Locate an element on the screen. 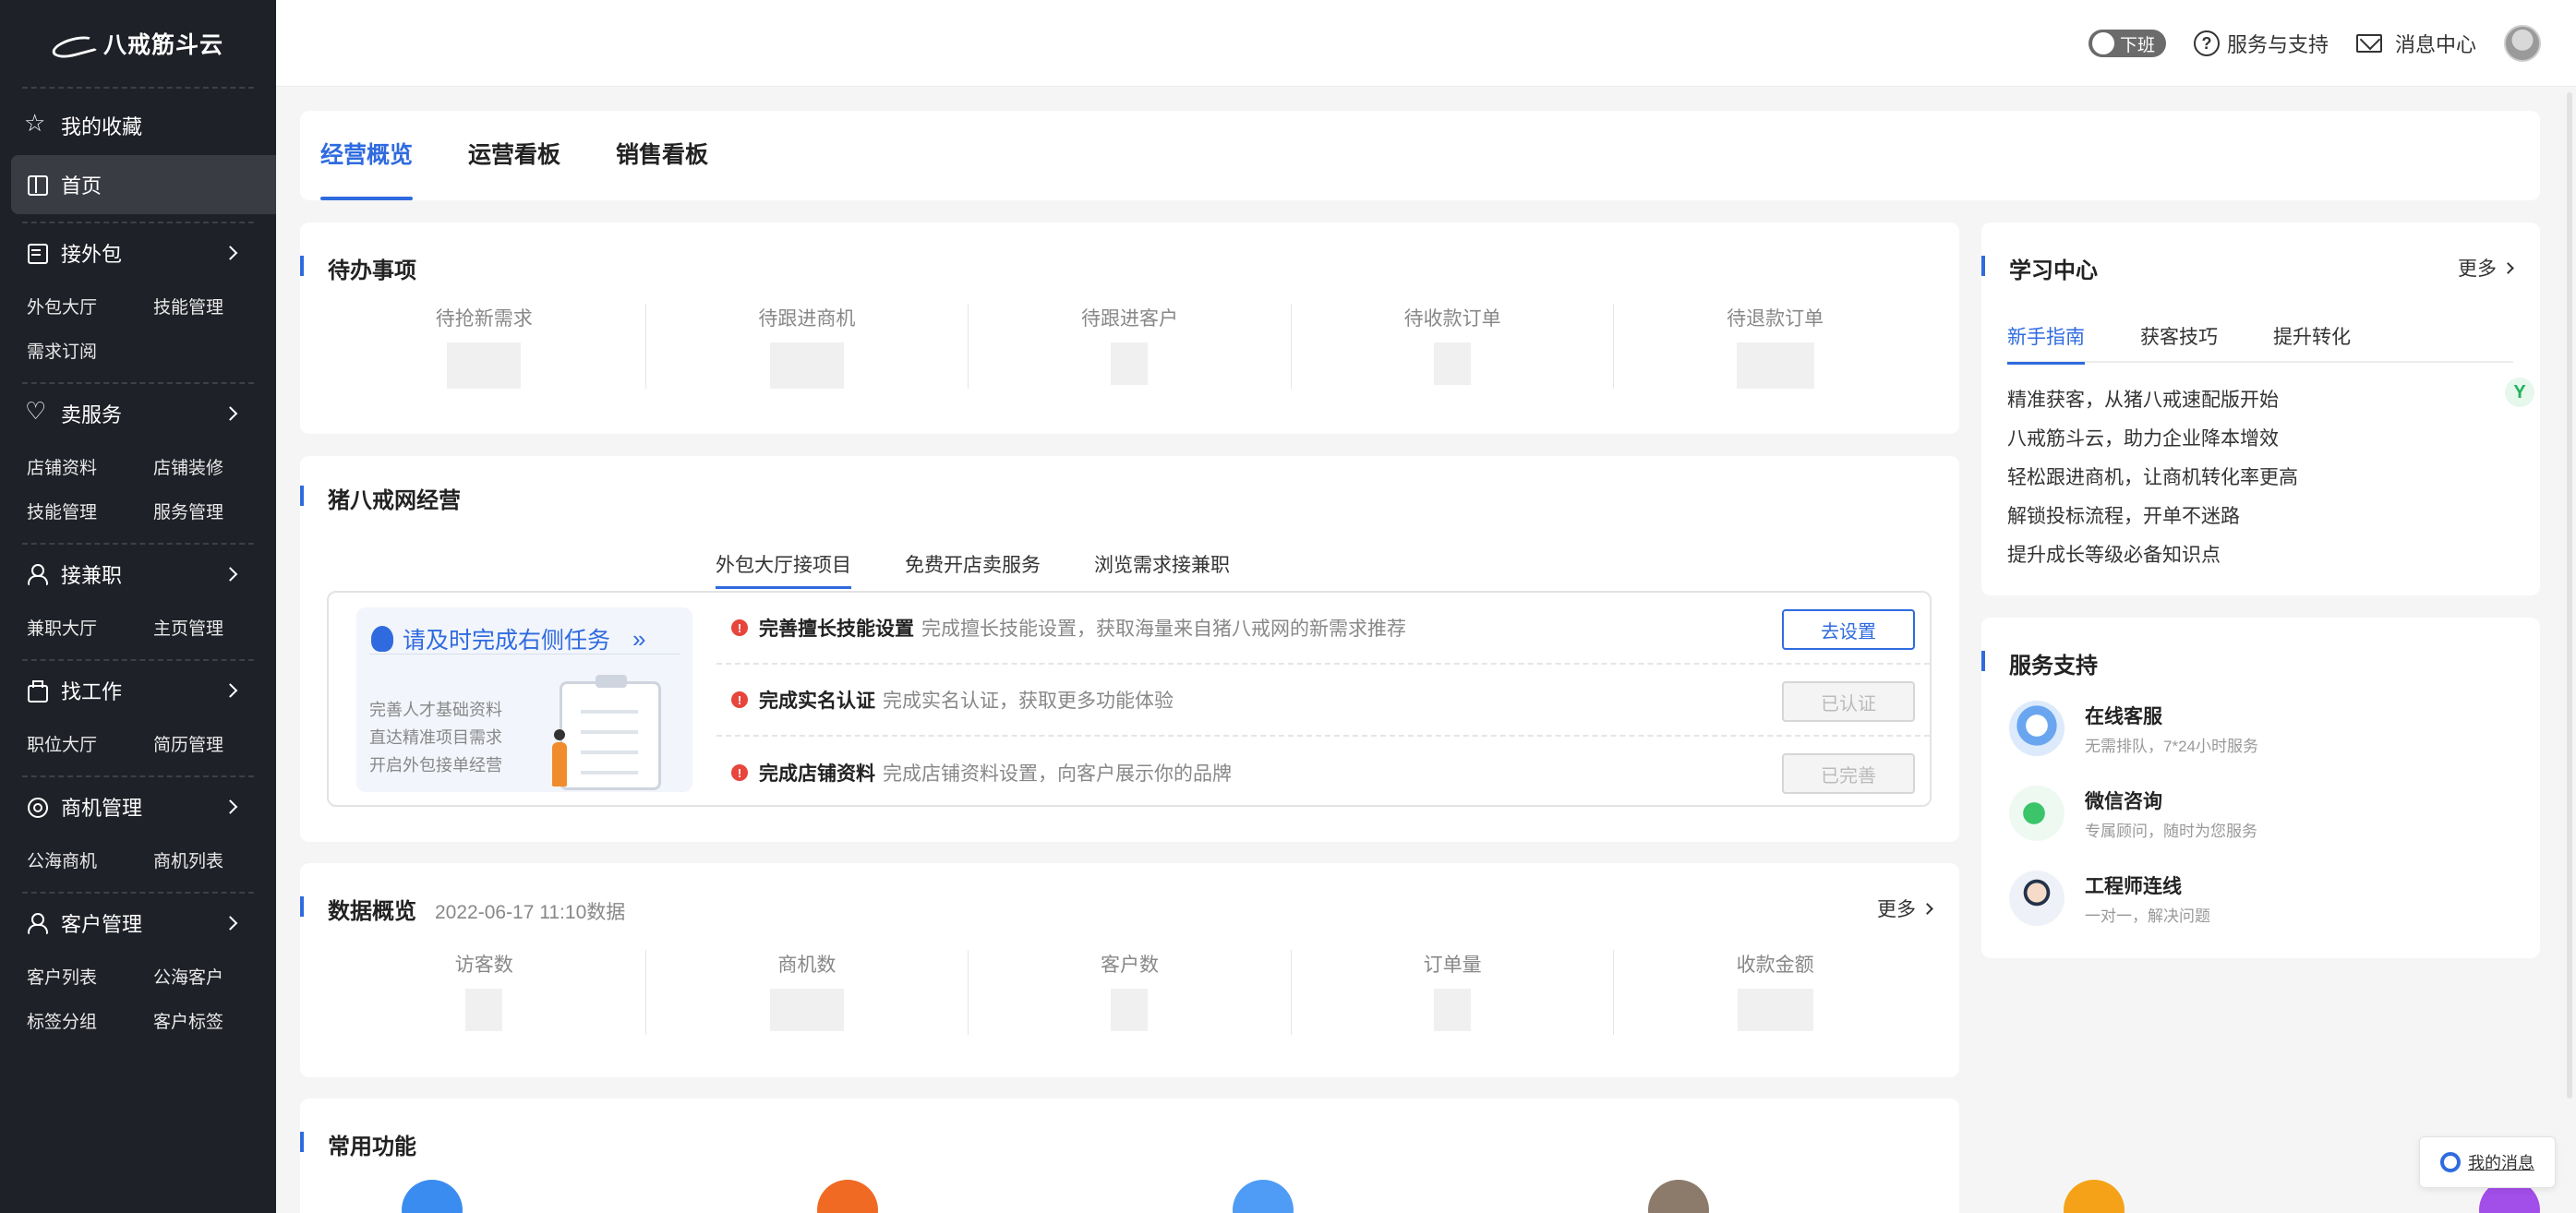  tab-open-shop: 免费开店卖服务 is located at coordinates (973, 567).